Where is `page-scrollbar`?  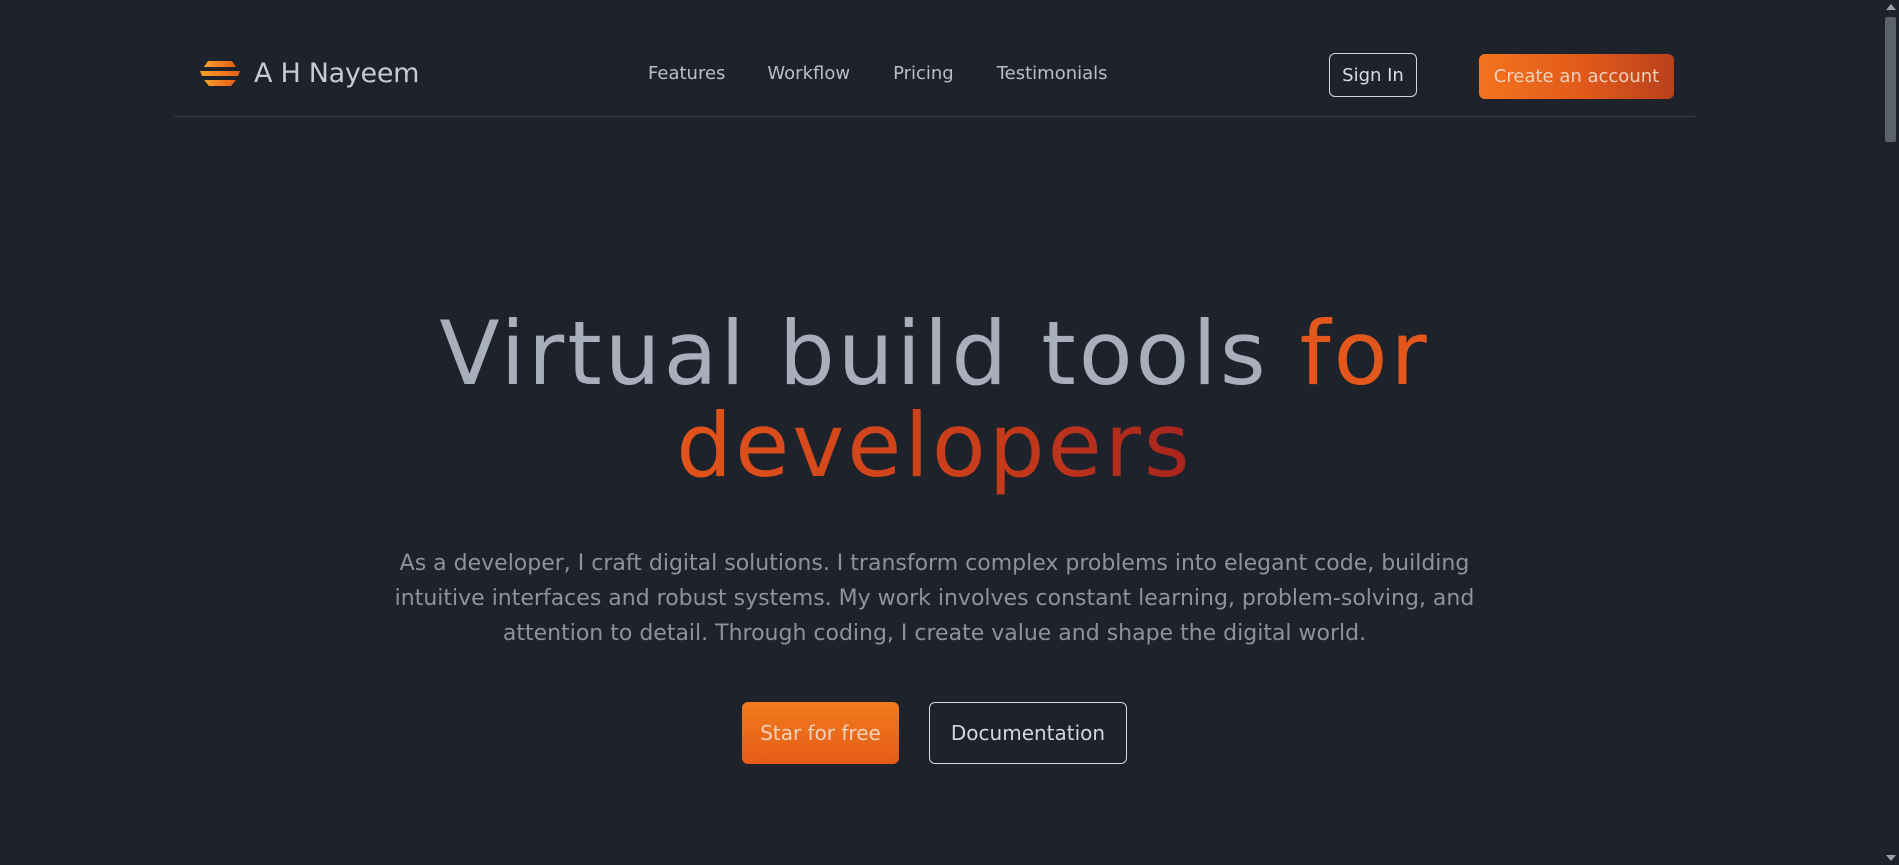
page-scrollbar is located at coordinates (1890, 432).